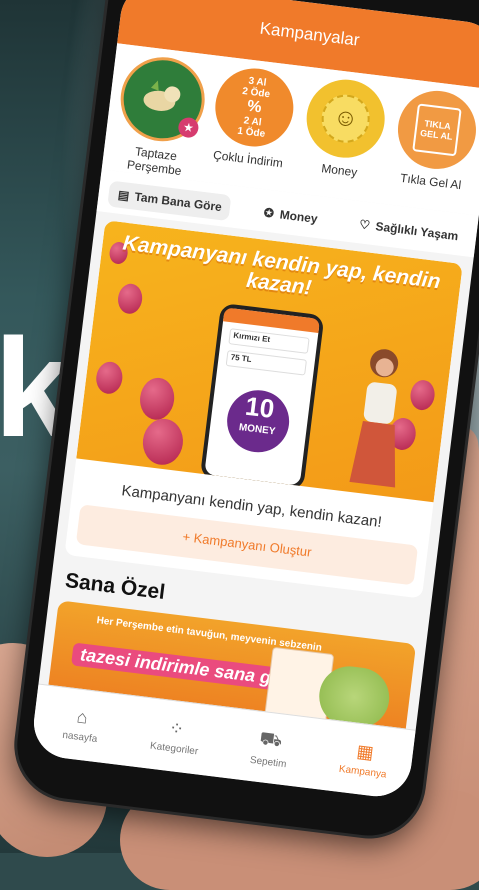  What do you see at coordinates (268, 762) in the screenshot?
I see `nav-label: Sepetim` at bounding box center [268, 762].